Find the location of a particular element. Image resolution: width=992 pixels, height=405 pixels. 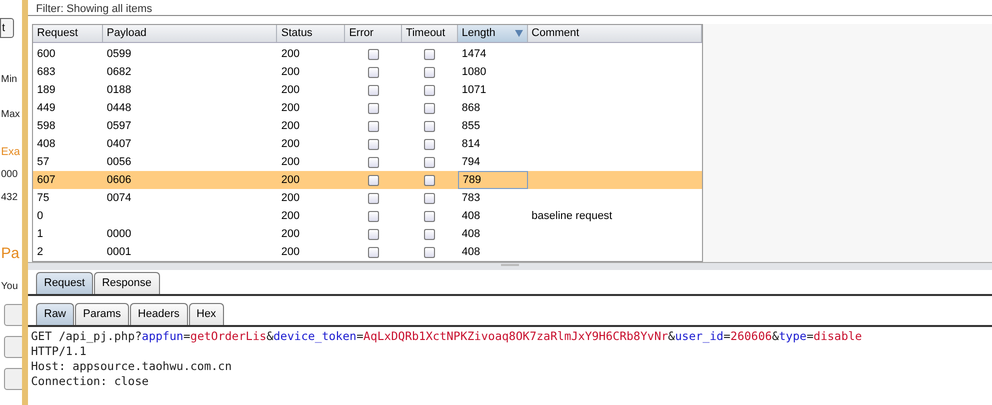

table-cell-text: 783 is located at coordinates (471, 198).